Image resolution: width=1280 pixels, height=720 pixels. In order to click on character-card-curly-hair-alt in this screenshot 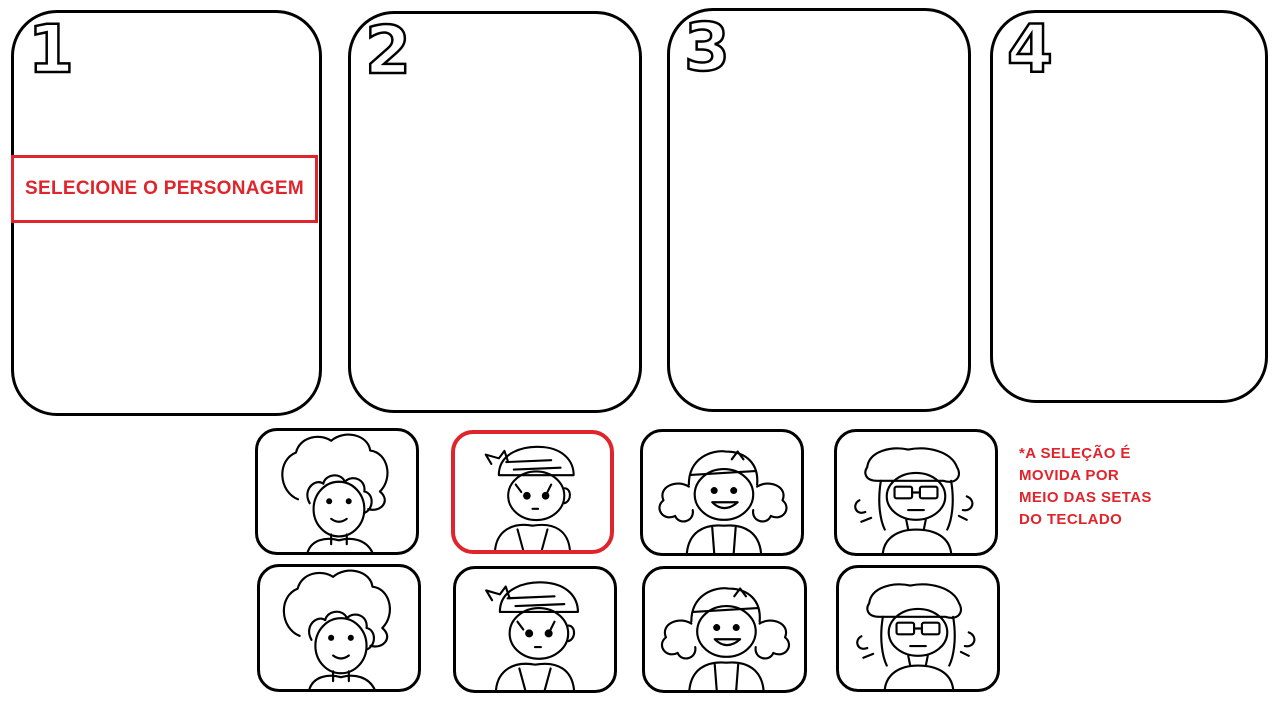, I will do `click(339, 628)`.